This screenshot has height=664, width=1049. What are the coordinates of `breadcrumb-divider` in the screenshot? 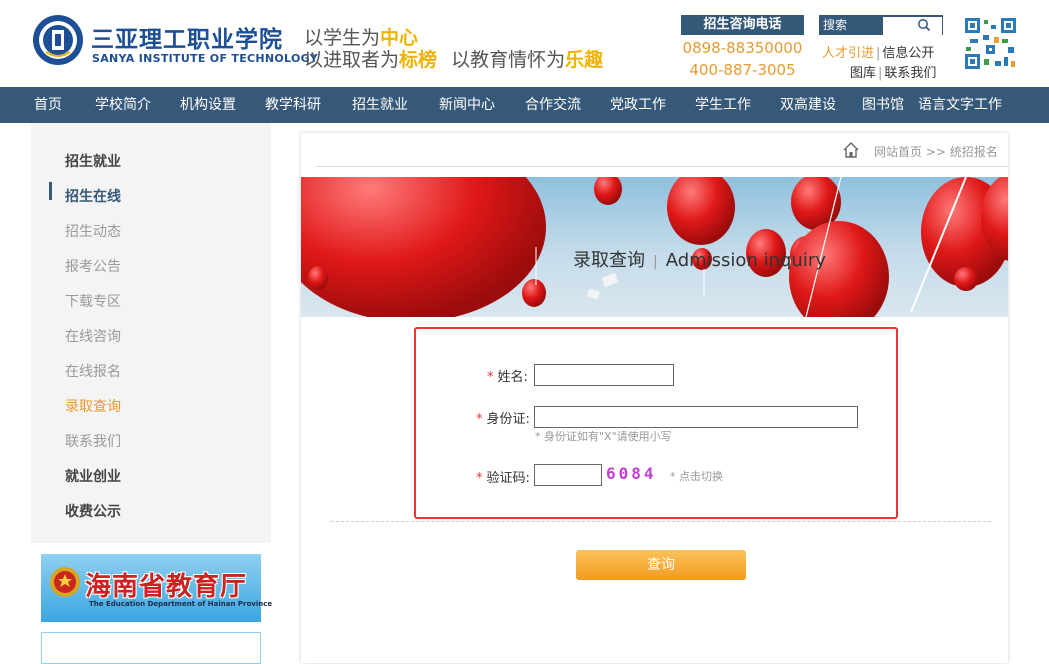 It's located at (662, 166).